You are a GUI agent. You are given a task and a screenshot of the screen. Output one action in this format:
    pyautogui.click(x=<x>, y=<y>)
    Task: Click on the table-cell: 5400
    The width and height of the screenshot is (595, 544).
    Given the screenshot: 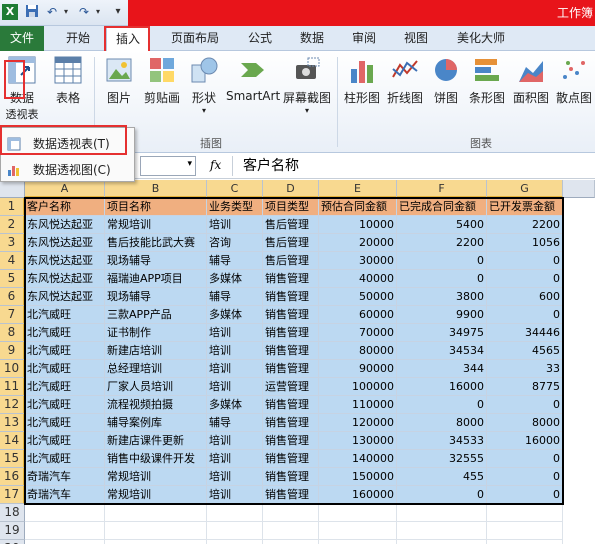 What is the action you would take?
    pyautogui.click(x=442, y=225)
    